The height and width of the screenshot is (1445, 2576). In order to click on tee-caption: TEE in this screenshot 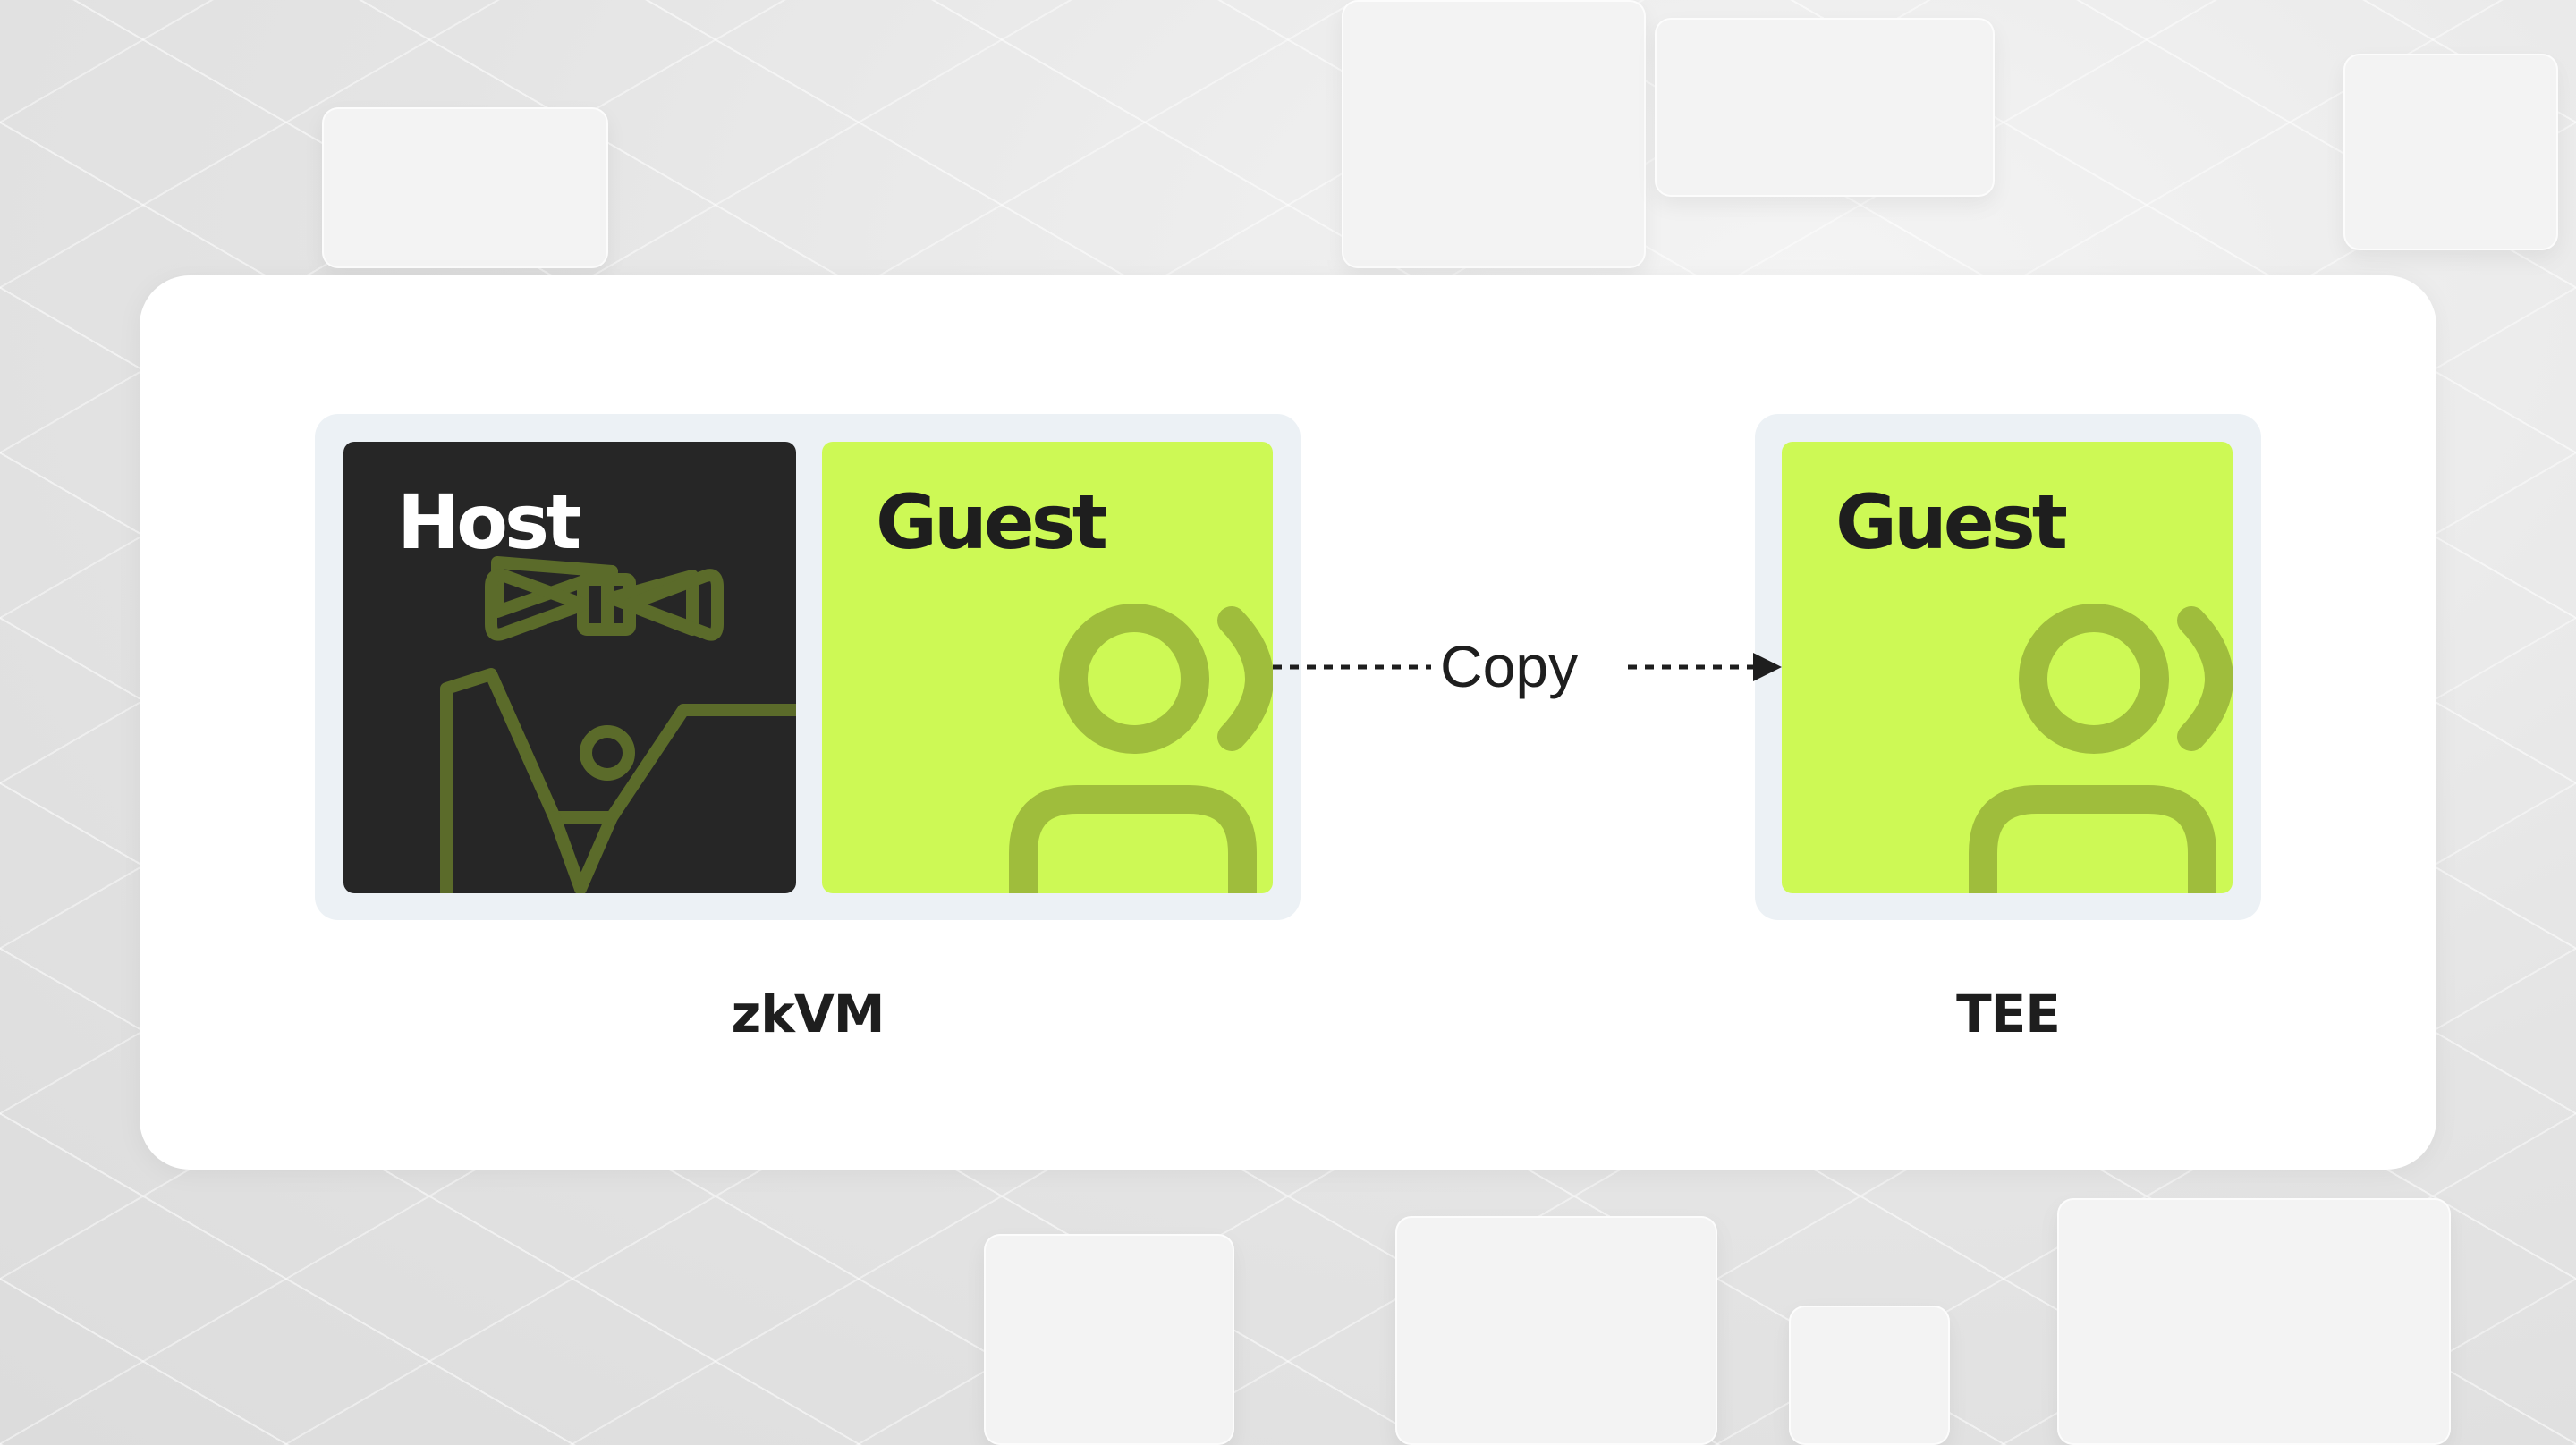, I will do `click(2008, 1014)`.